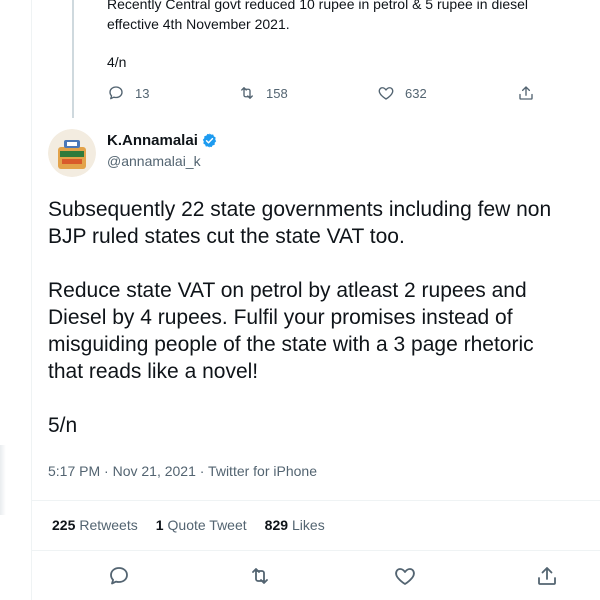 This screenshot has height=600, width=600. Describe the element at coordinates (63, 425) in the screenshot. I see `thread-count: 5/n` at that location.